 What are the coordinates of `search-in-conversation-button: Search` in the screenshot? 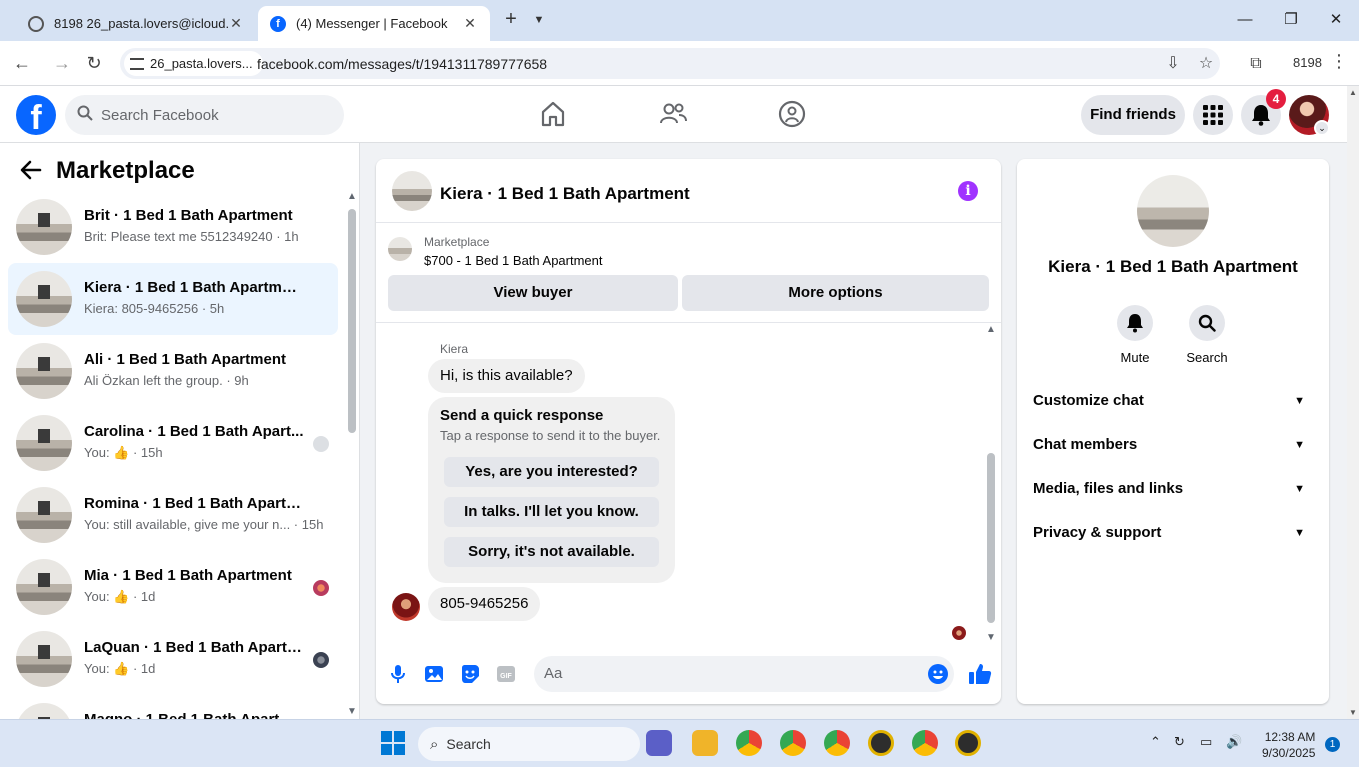 It's located at (1207, 335).